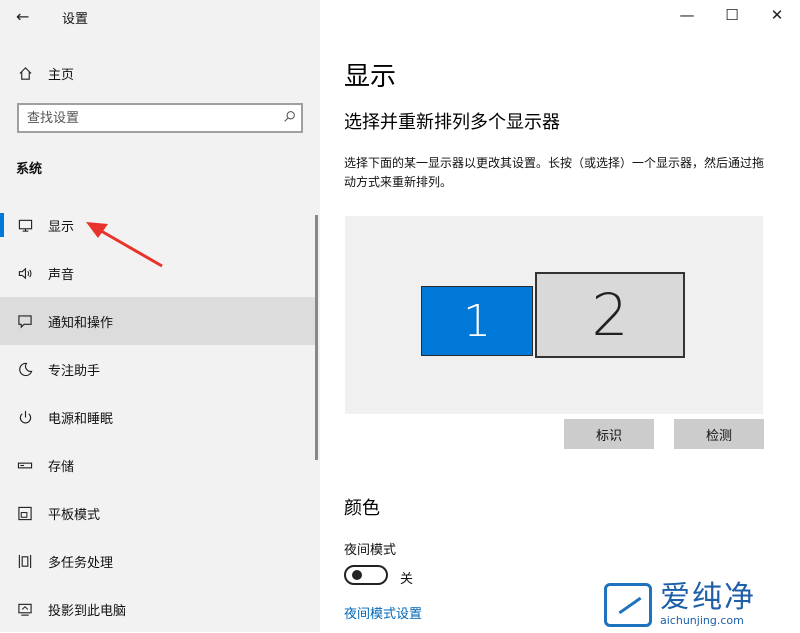  Describe the element at coordinates (702, 620) in the screenshot. I see `watermark-url: aichunjing.com` at that location.